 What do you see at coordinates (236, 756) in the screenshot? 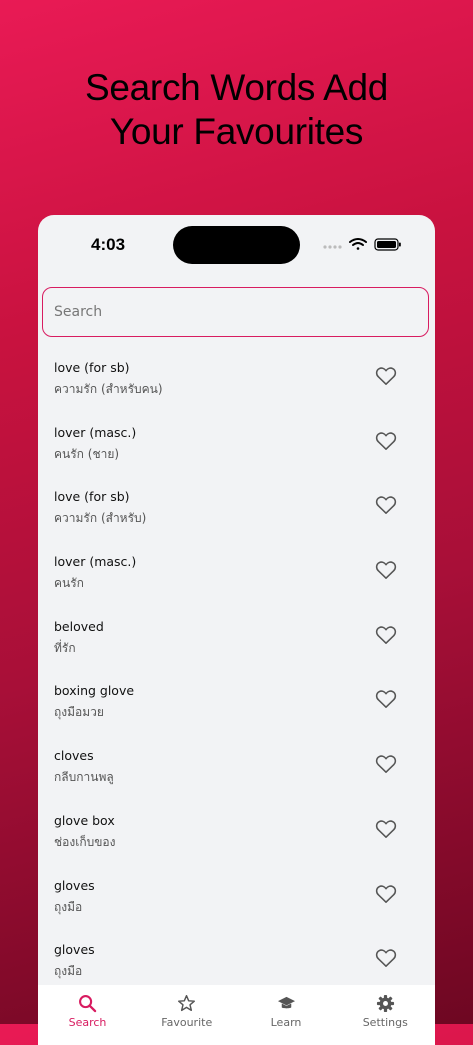
I see `word-list-item: cloves กลีบกานพลู` at bounding box center [236, 756].